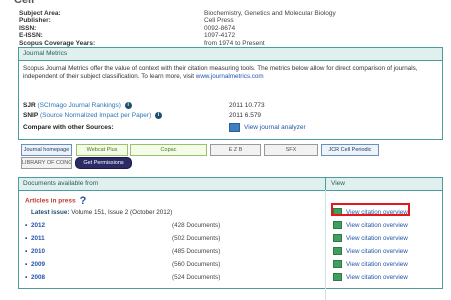  Describe the element at coordinates (196, 264) in the screenshot. I see `document-count: (560 Documents)` at that location.